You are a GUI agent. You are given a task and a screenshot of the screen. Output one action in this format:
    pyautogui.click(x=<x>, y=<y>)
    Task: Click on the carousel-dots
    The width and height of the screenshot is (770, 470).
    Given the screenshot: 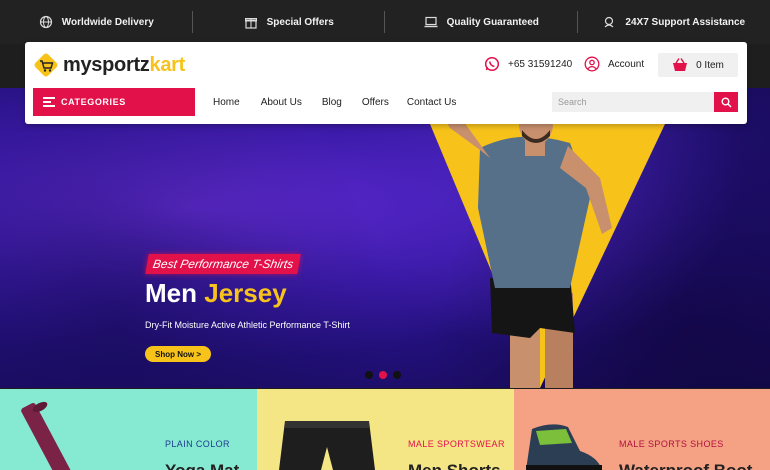 What is the action you would take?
    pyautogui.click(x=383, y=375)
    